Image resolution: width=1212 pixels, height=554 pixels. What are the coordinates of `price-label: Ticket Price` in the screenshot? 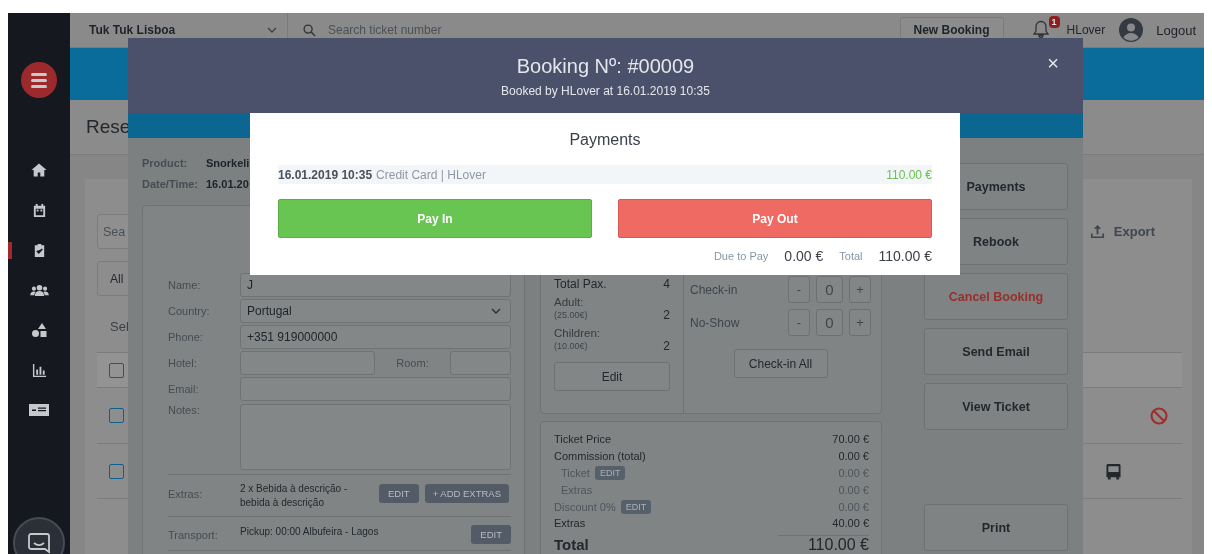 It's located at (583, 439).